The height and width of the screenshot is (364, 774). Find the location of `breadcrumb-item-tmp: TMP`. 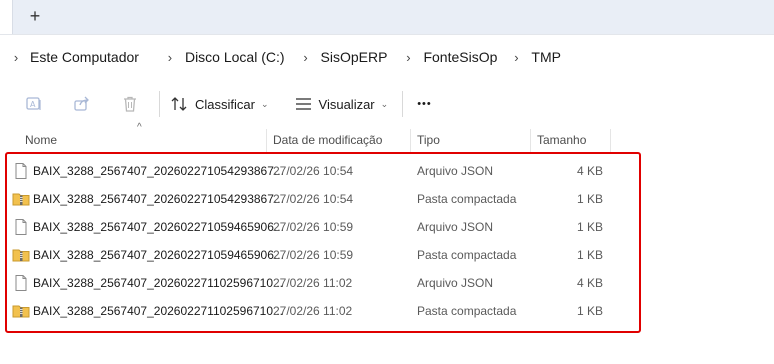

breadcrumb-item-tmp: TMP is located at coordinates (546, 57).